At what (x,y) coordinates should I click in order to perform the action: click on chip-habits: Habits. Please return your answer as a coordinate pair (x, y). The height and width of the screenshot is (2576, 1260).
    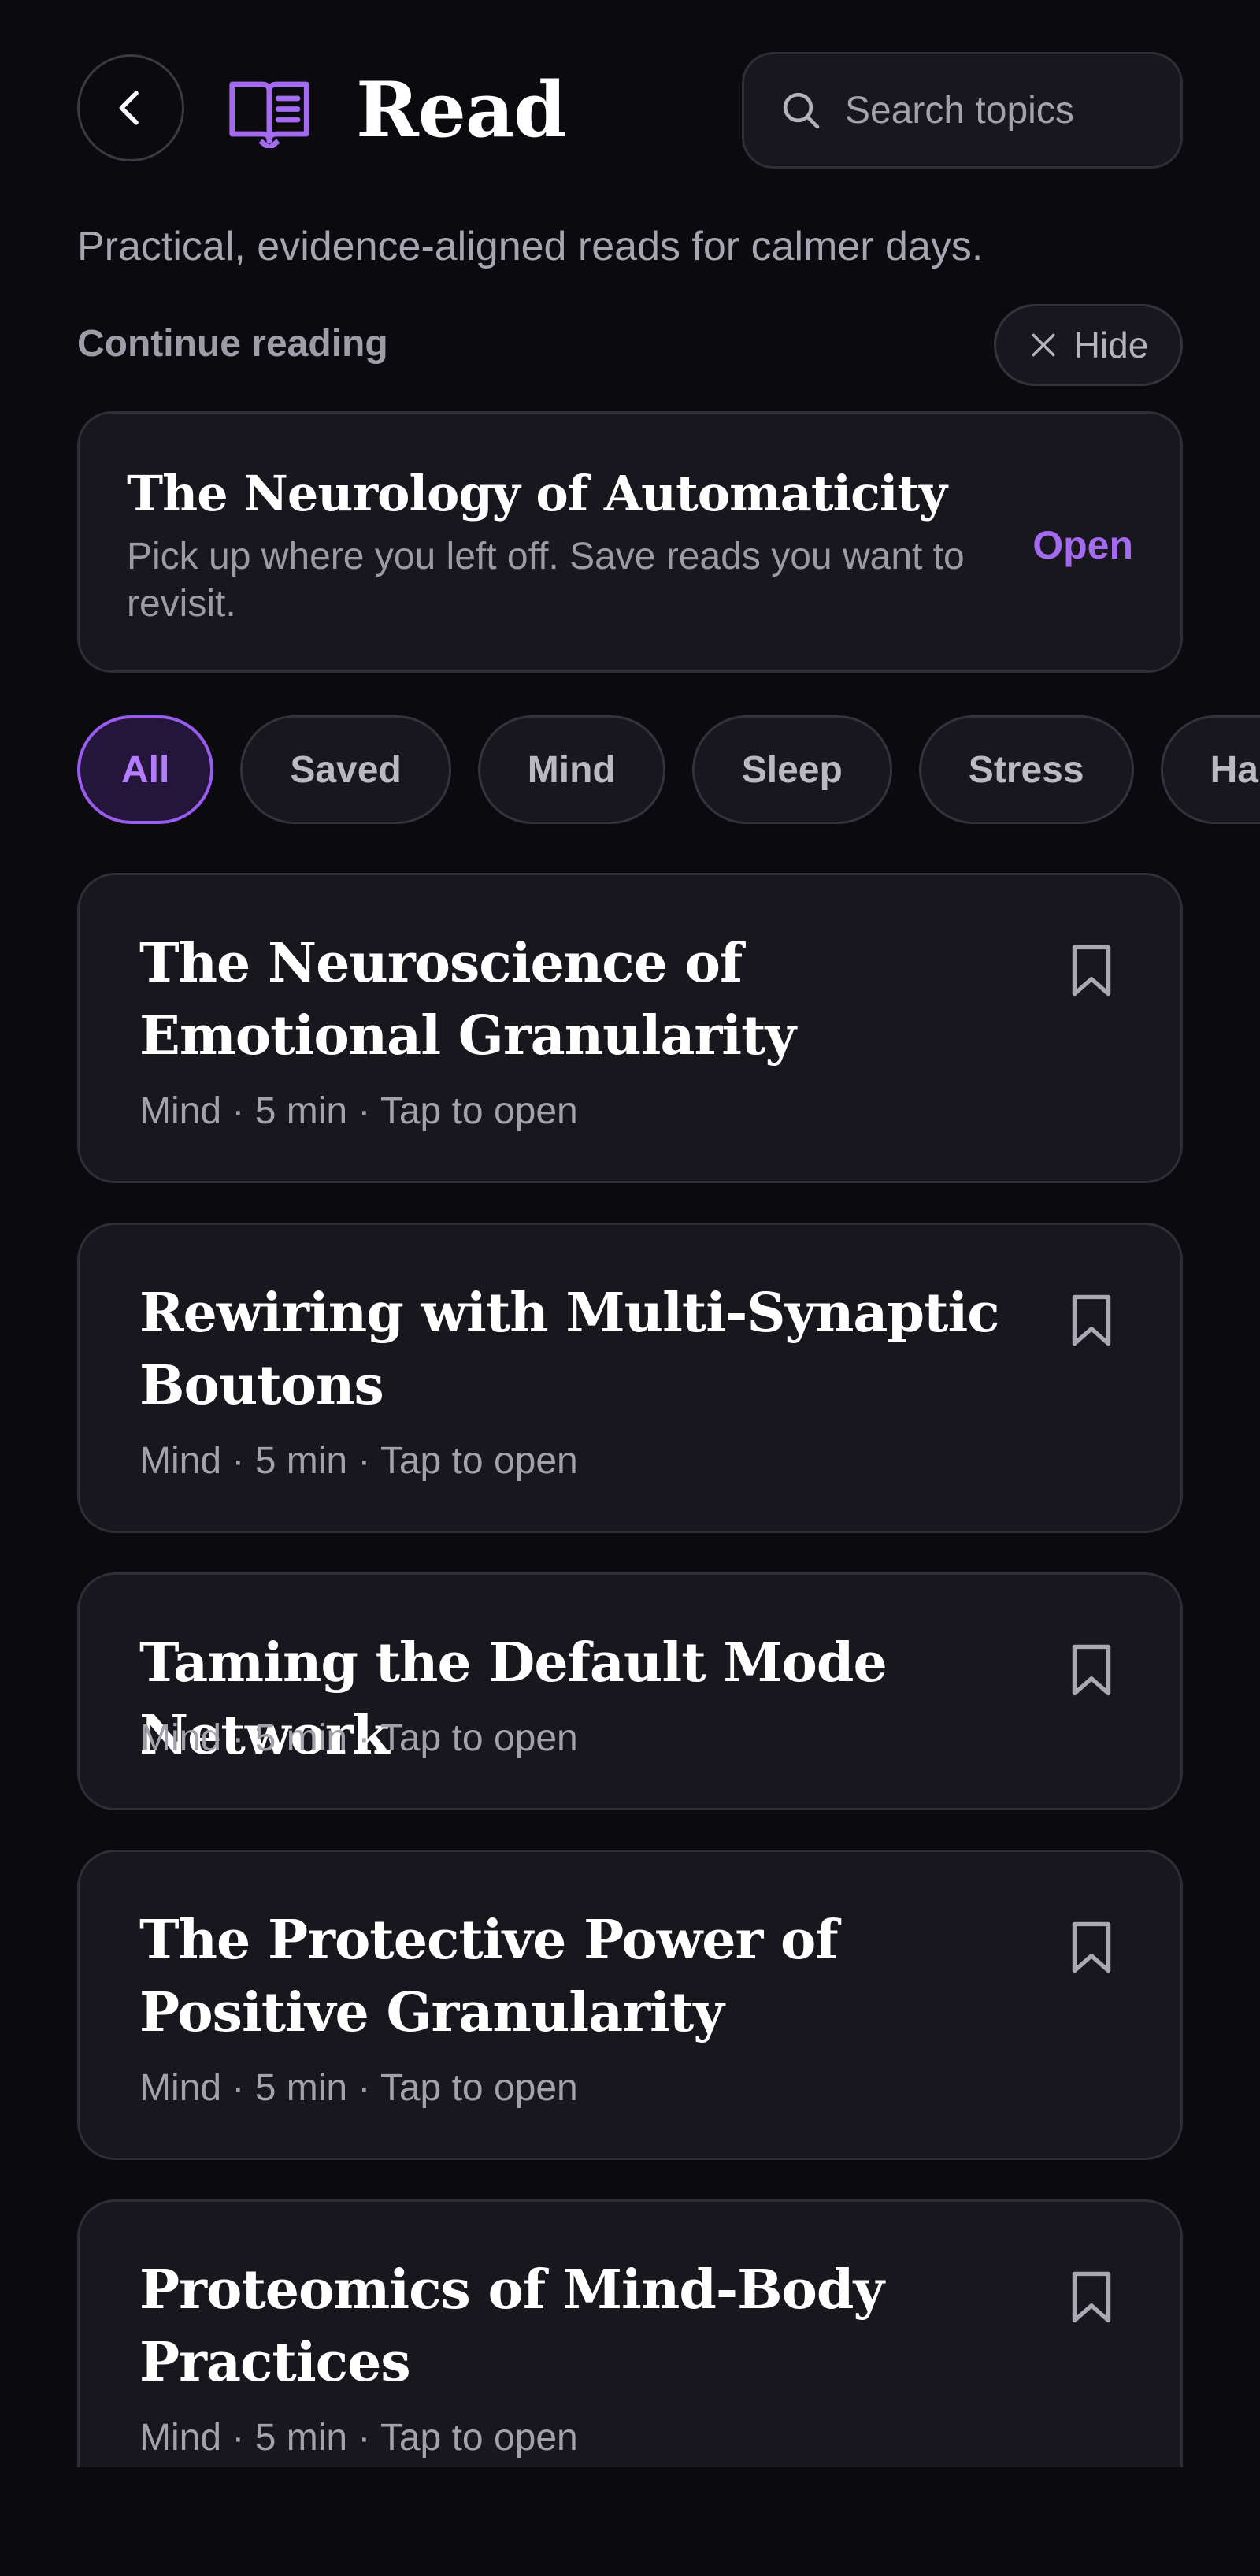
    Looking at the image, I should click on (1210, 769).